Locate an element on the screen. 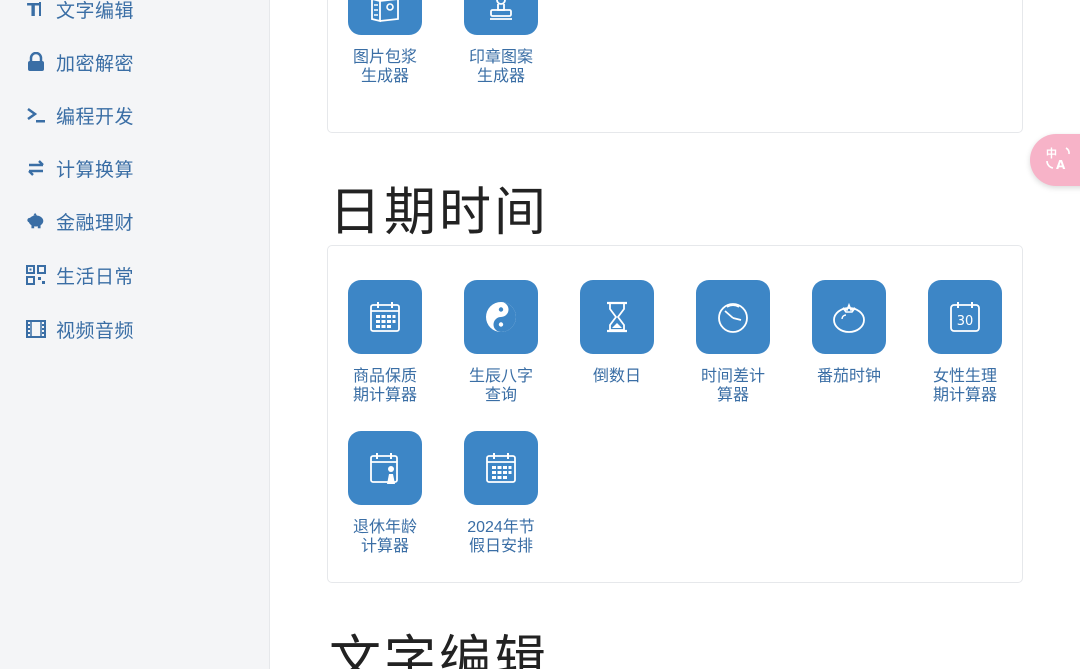  exchange-icon is located at coordinates (36, 168).